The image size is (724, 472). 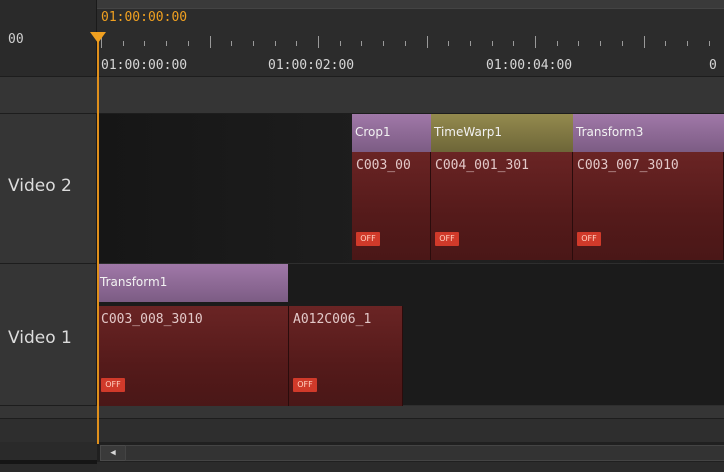 I want to click on track-spacer-top, so click(x=362, y=95).